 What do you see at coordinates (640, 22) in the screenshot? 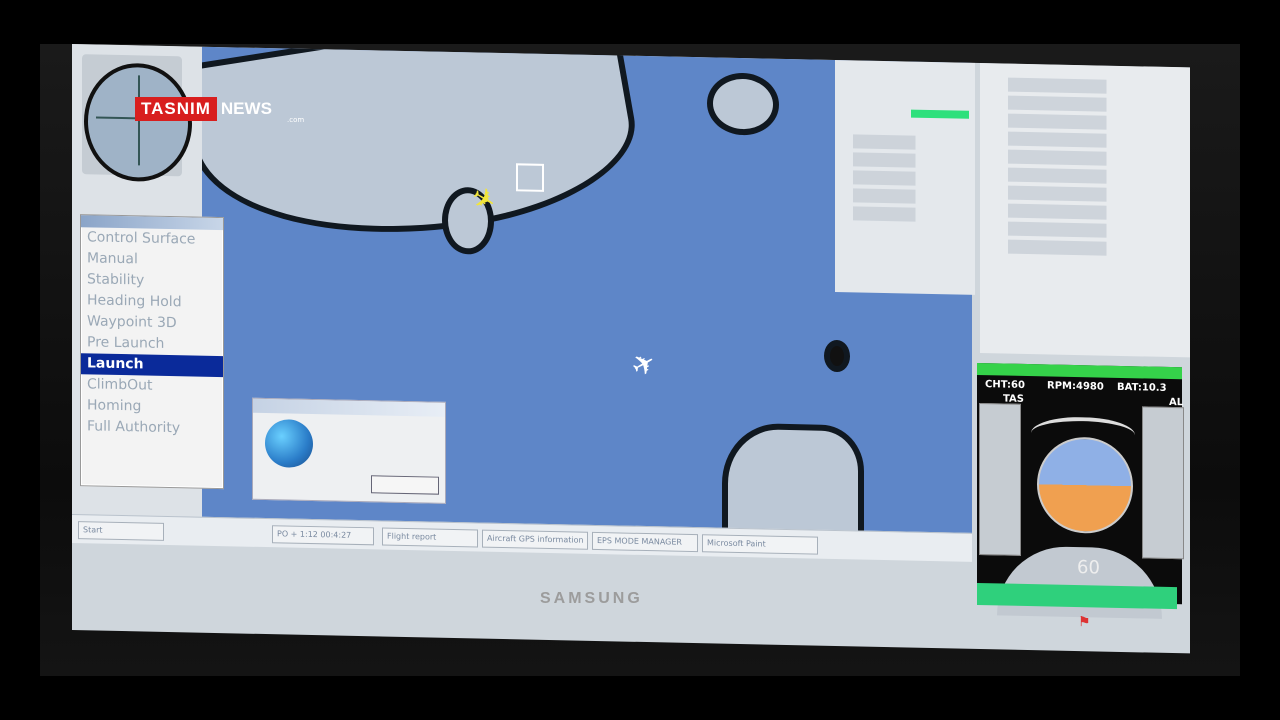
I see `letterbox-top` at bounding box center [640, 22].